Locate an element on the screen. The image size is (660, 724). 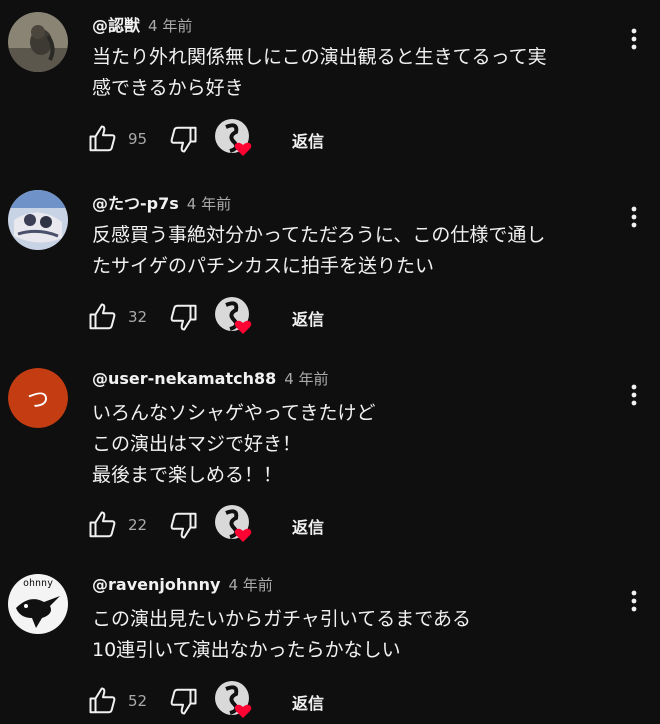
comment-actions: 22 返信 is located at coordinates (238, 524).